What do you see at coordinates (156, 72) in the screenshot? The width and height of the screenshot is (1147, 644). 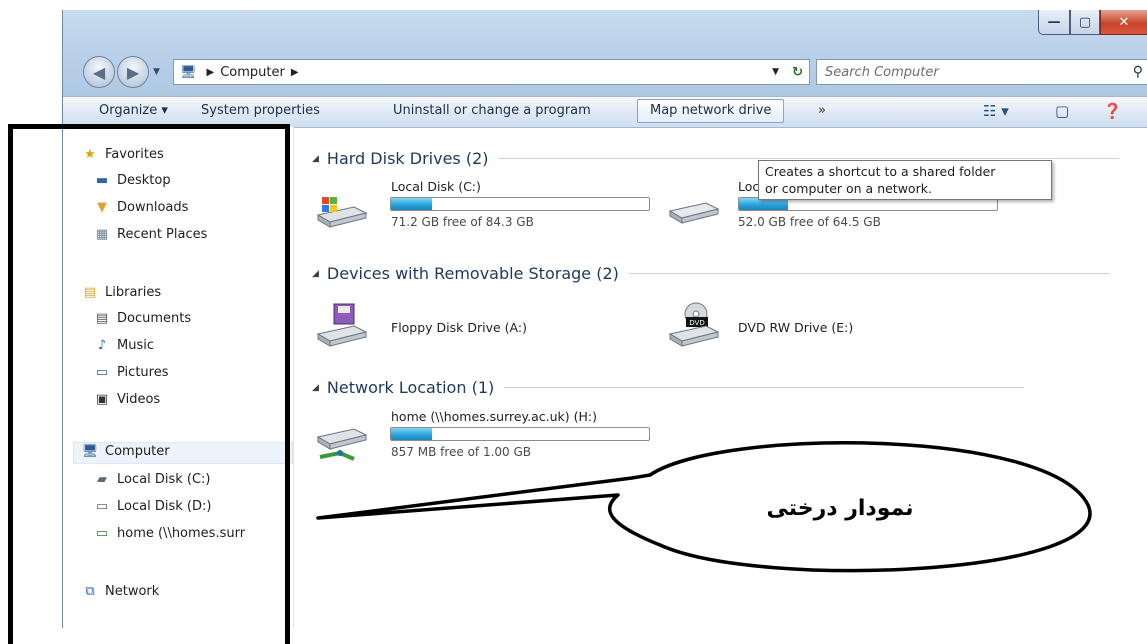 I see `recent-pages-dropdown-icon: ▼` at bounding box center [156, 72].